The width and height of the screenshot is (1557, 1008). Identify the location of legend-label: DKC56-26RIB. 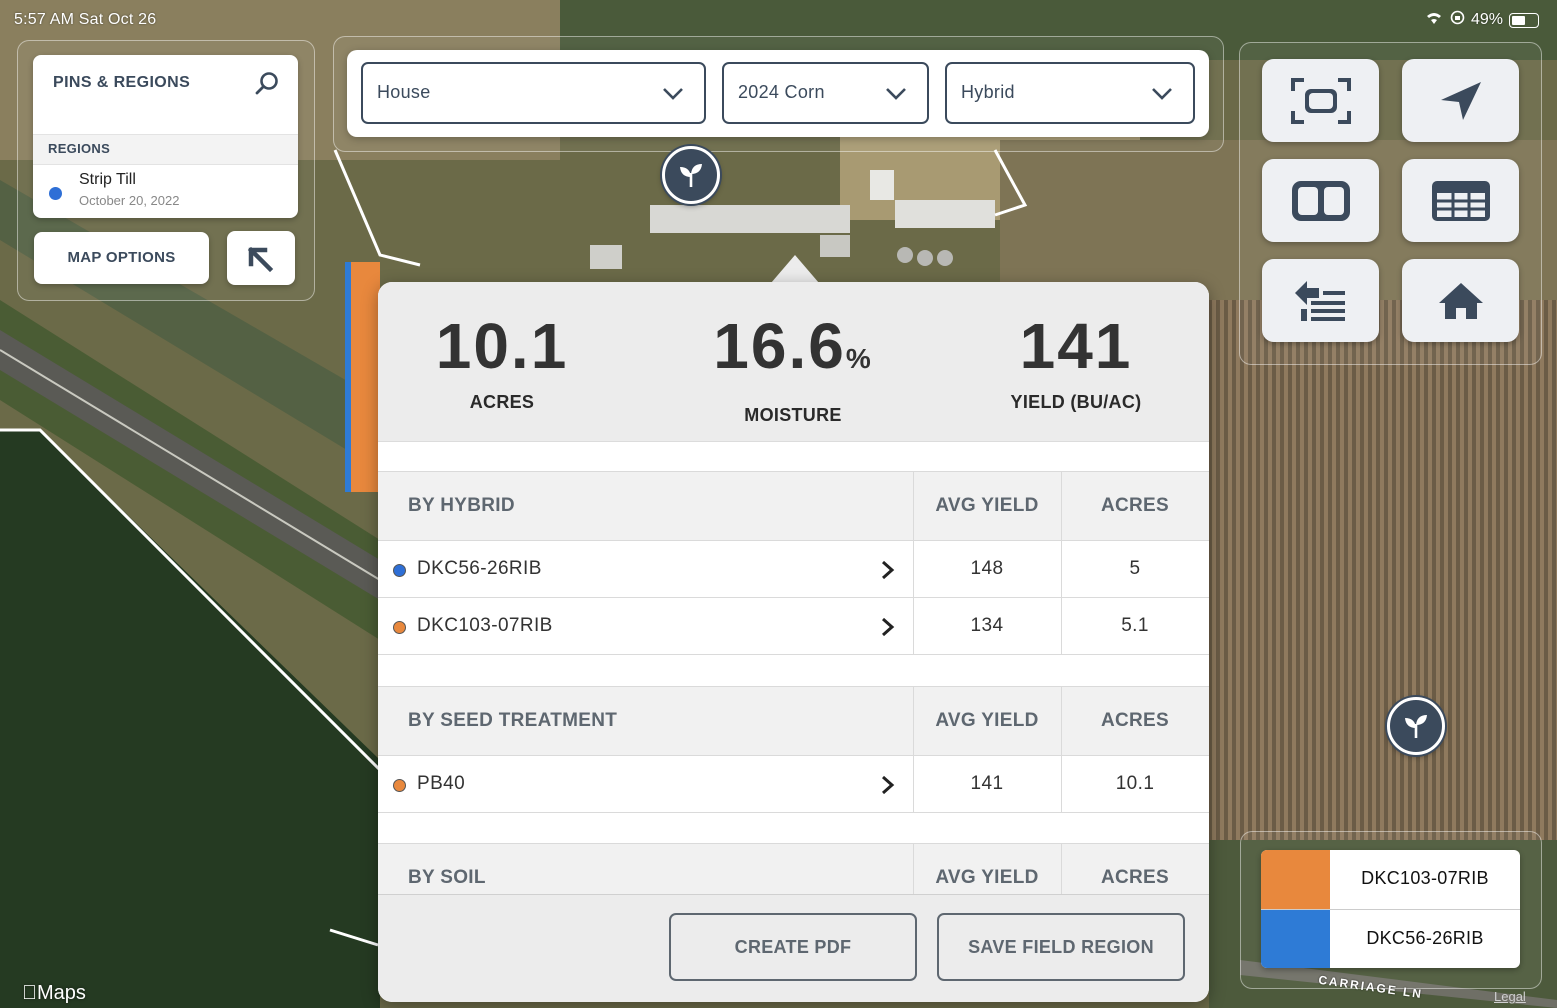
(1425, 938).